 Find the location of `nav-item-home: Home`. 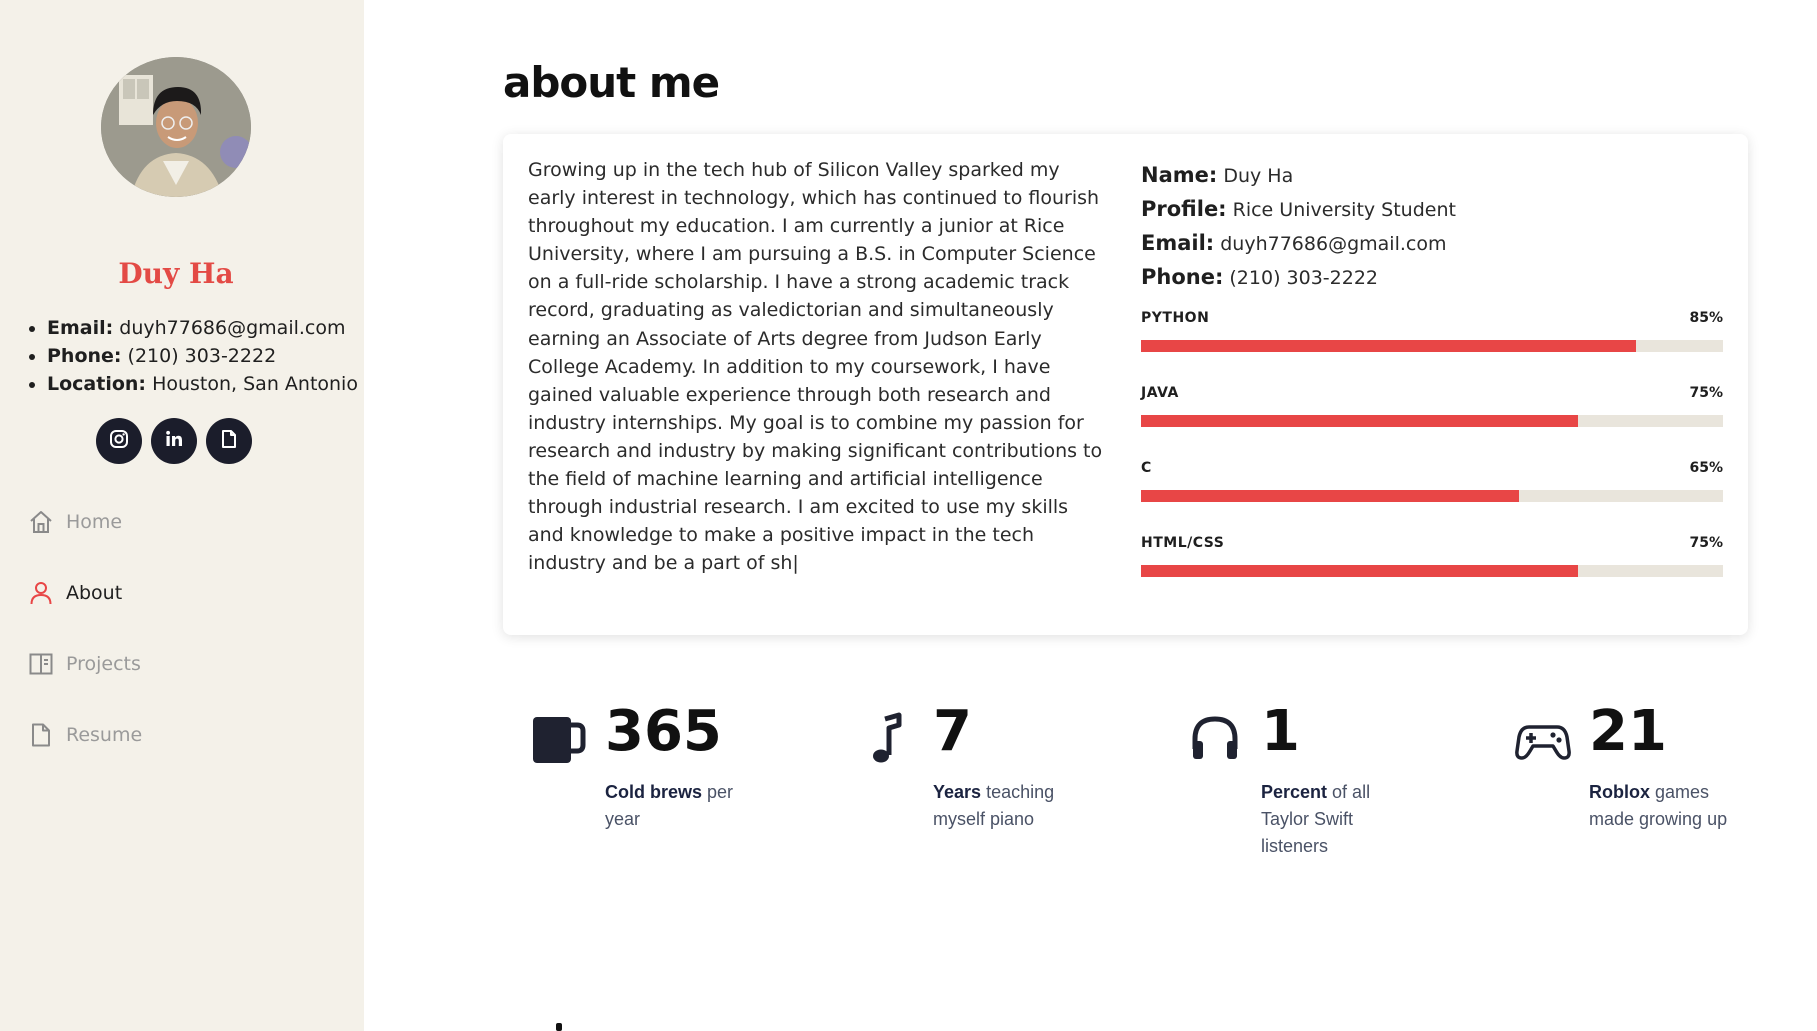

nav-item-home: Home is located at coordinates (84, 522).